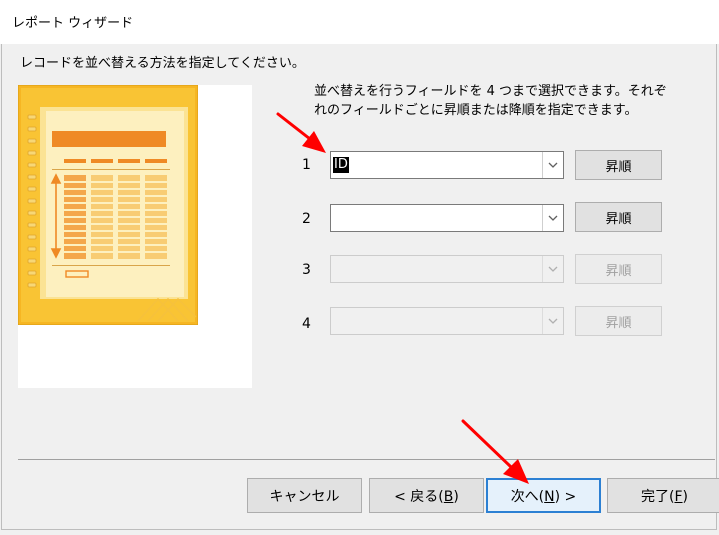 The height and width of the screenshot is (535, 719). Describe the element at coordinates (685, 496) in the screenshot. I see `finish-label-suffix: )` at that location.